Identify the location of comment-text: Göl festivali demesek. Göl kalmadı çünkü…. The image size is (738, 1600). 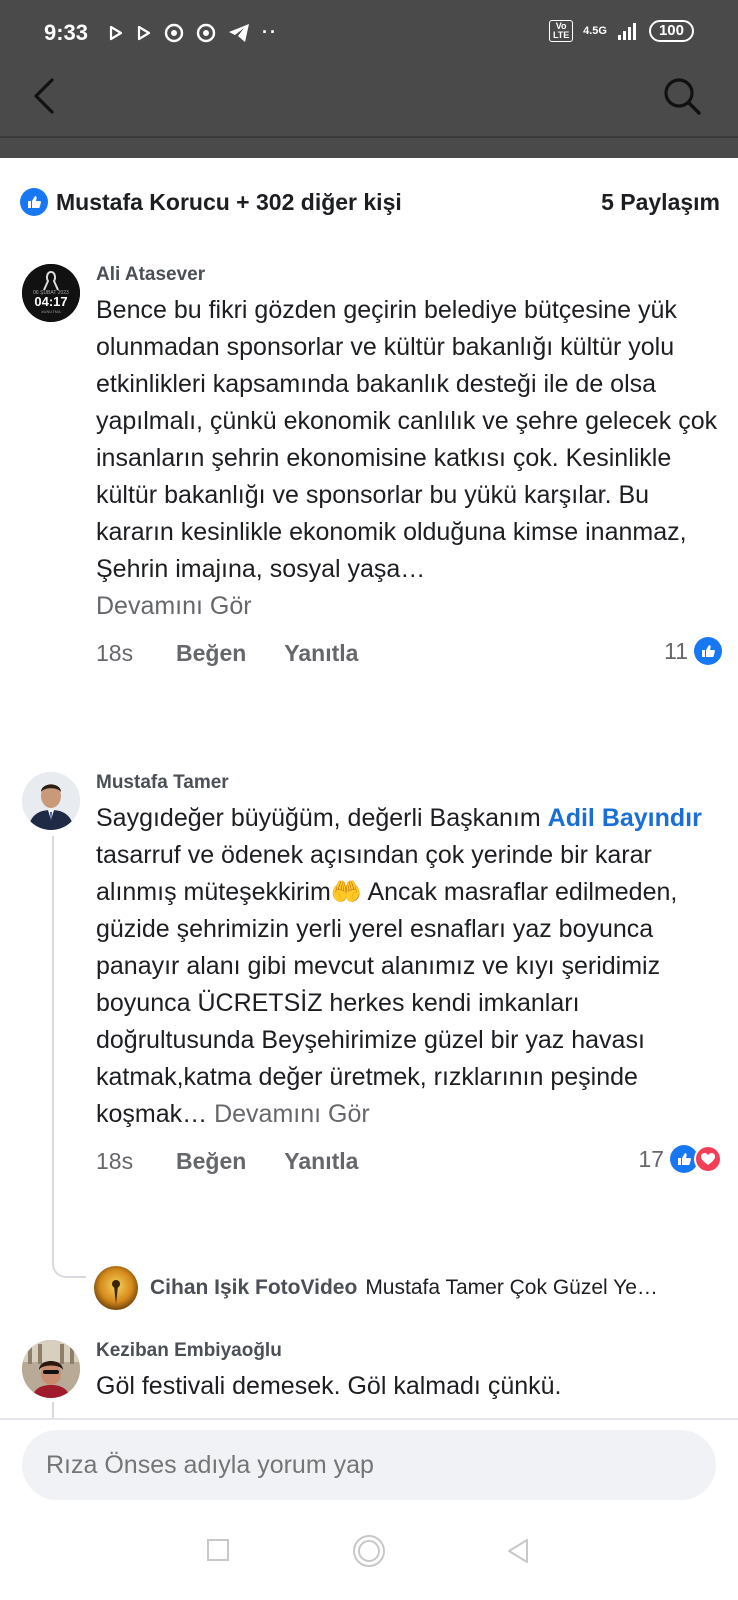
(329, 1386).